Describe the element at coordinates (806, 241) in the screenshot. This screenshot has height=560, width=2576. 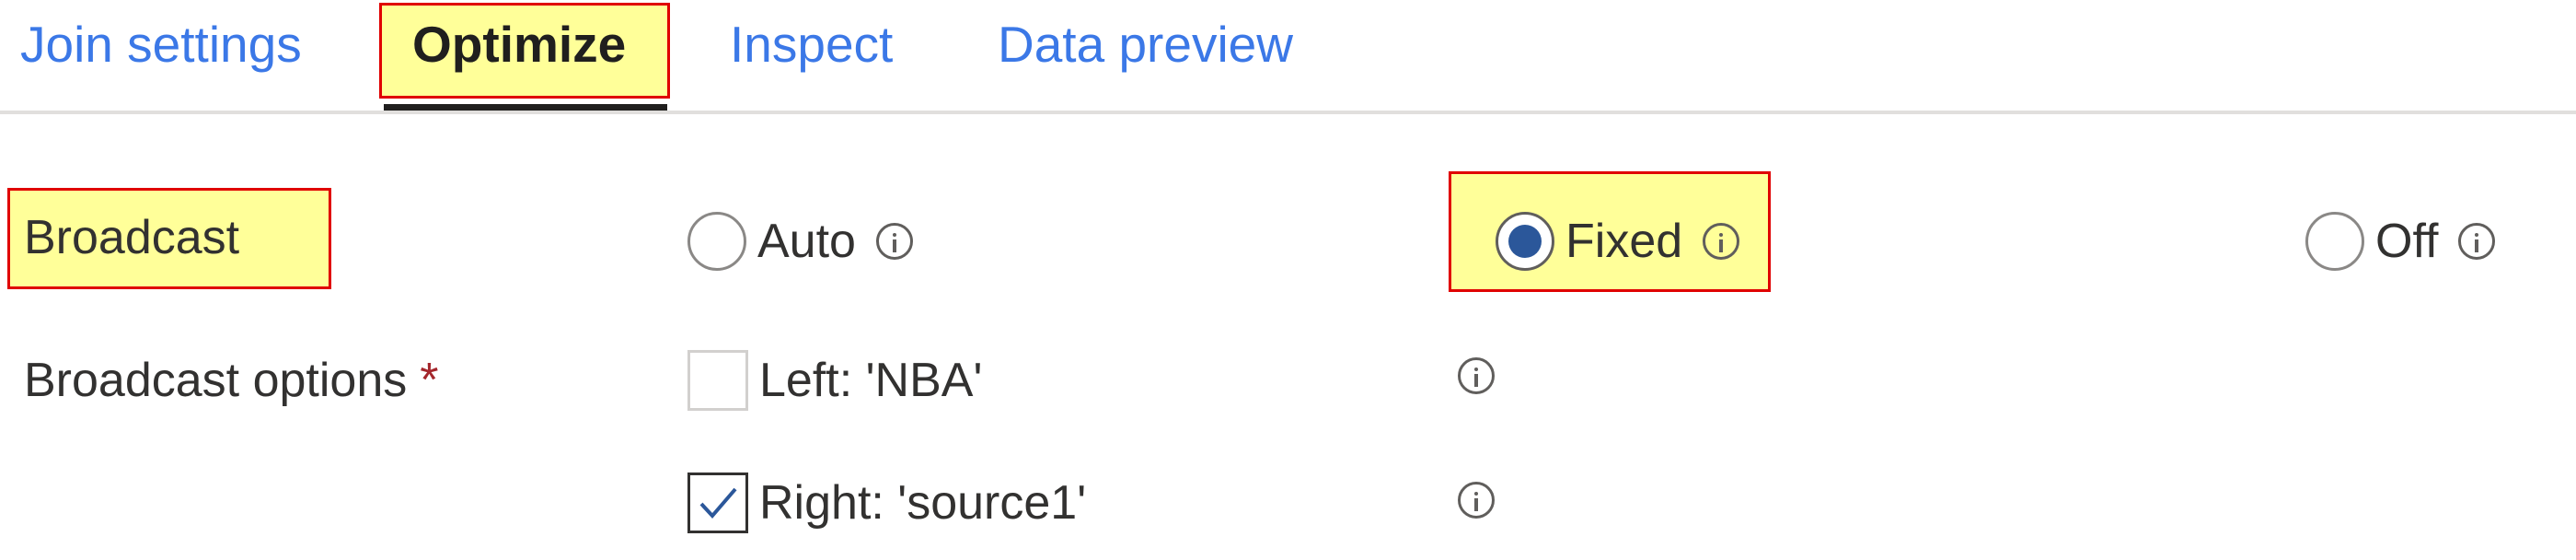
I see `radio-label-auto: Auto` at that location.